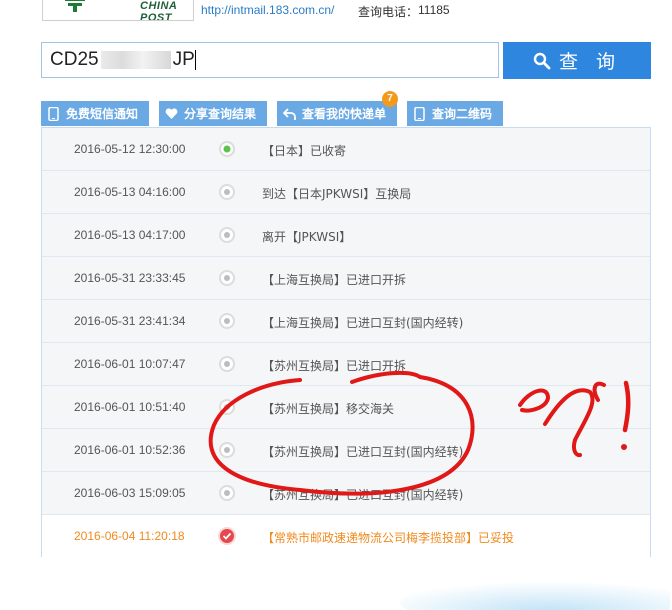 The width and height of the screenshot is (672, 610). What do you see at coordinates (289, 113) in the screenshot?
I see `back-arrow-icon` at bounding box center [289, 113].